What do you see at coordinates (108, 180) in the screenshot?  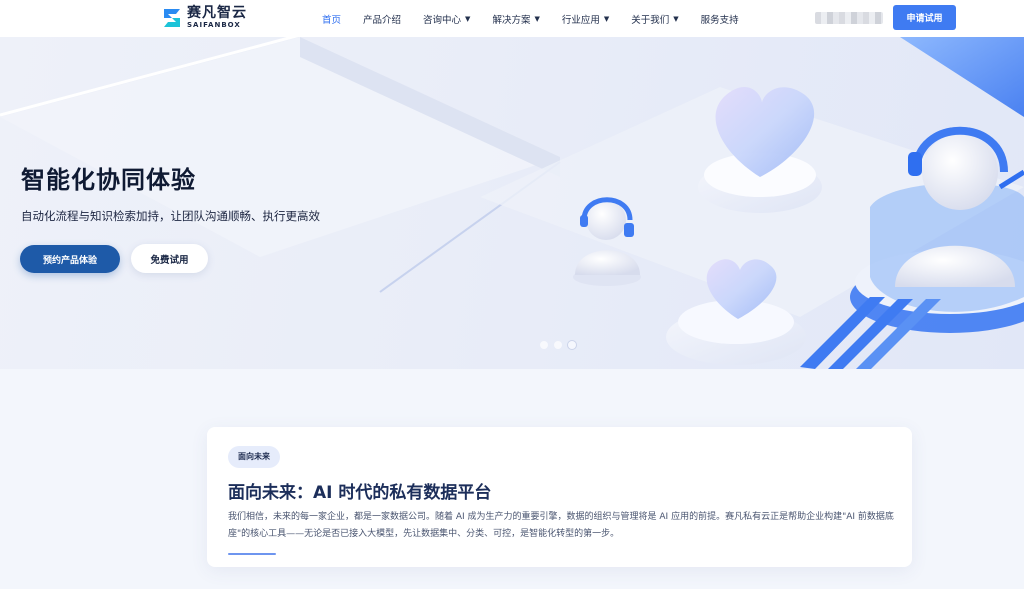 I see `hero-title: 智能化协同体验` at bounding box center [108, 180].